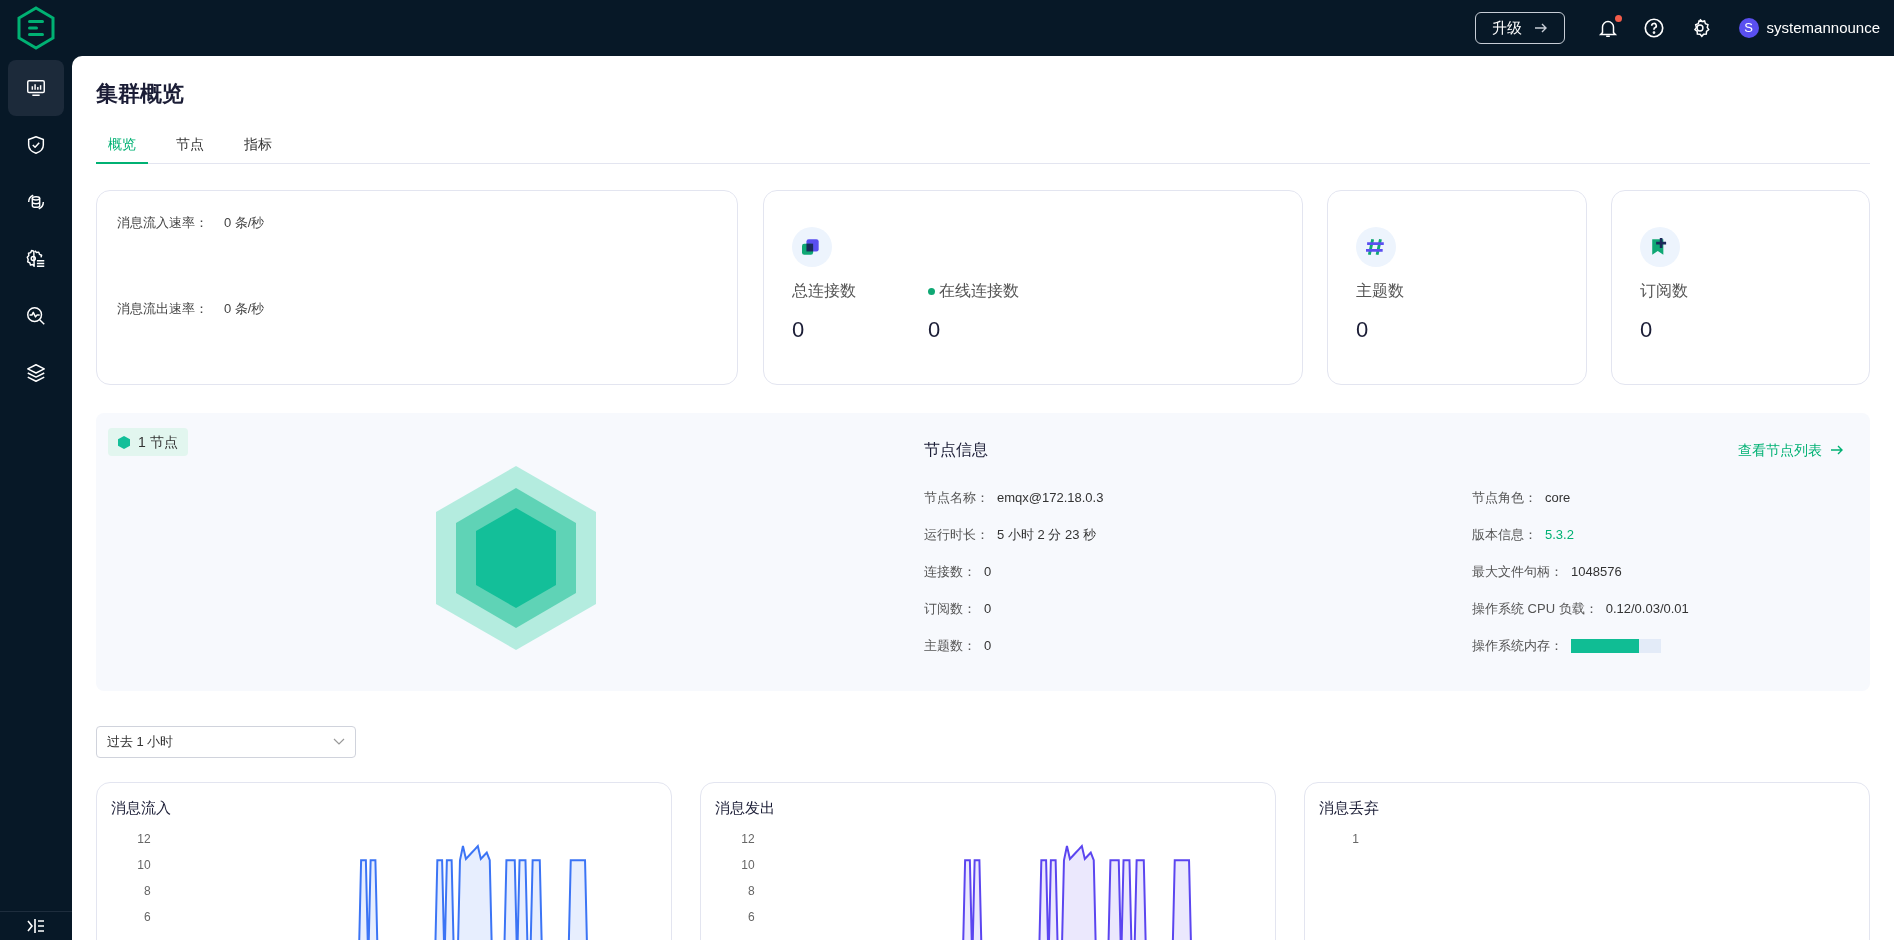 The height and width of the screenshot is (940, 1894). I want to click on sidebar-item, so click(36, 88).